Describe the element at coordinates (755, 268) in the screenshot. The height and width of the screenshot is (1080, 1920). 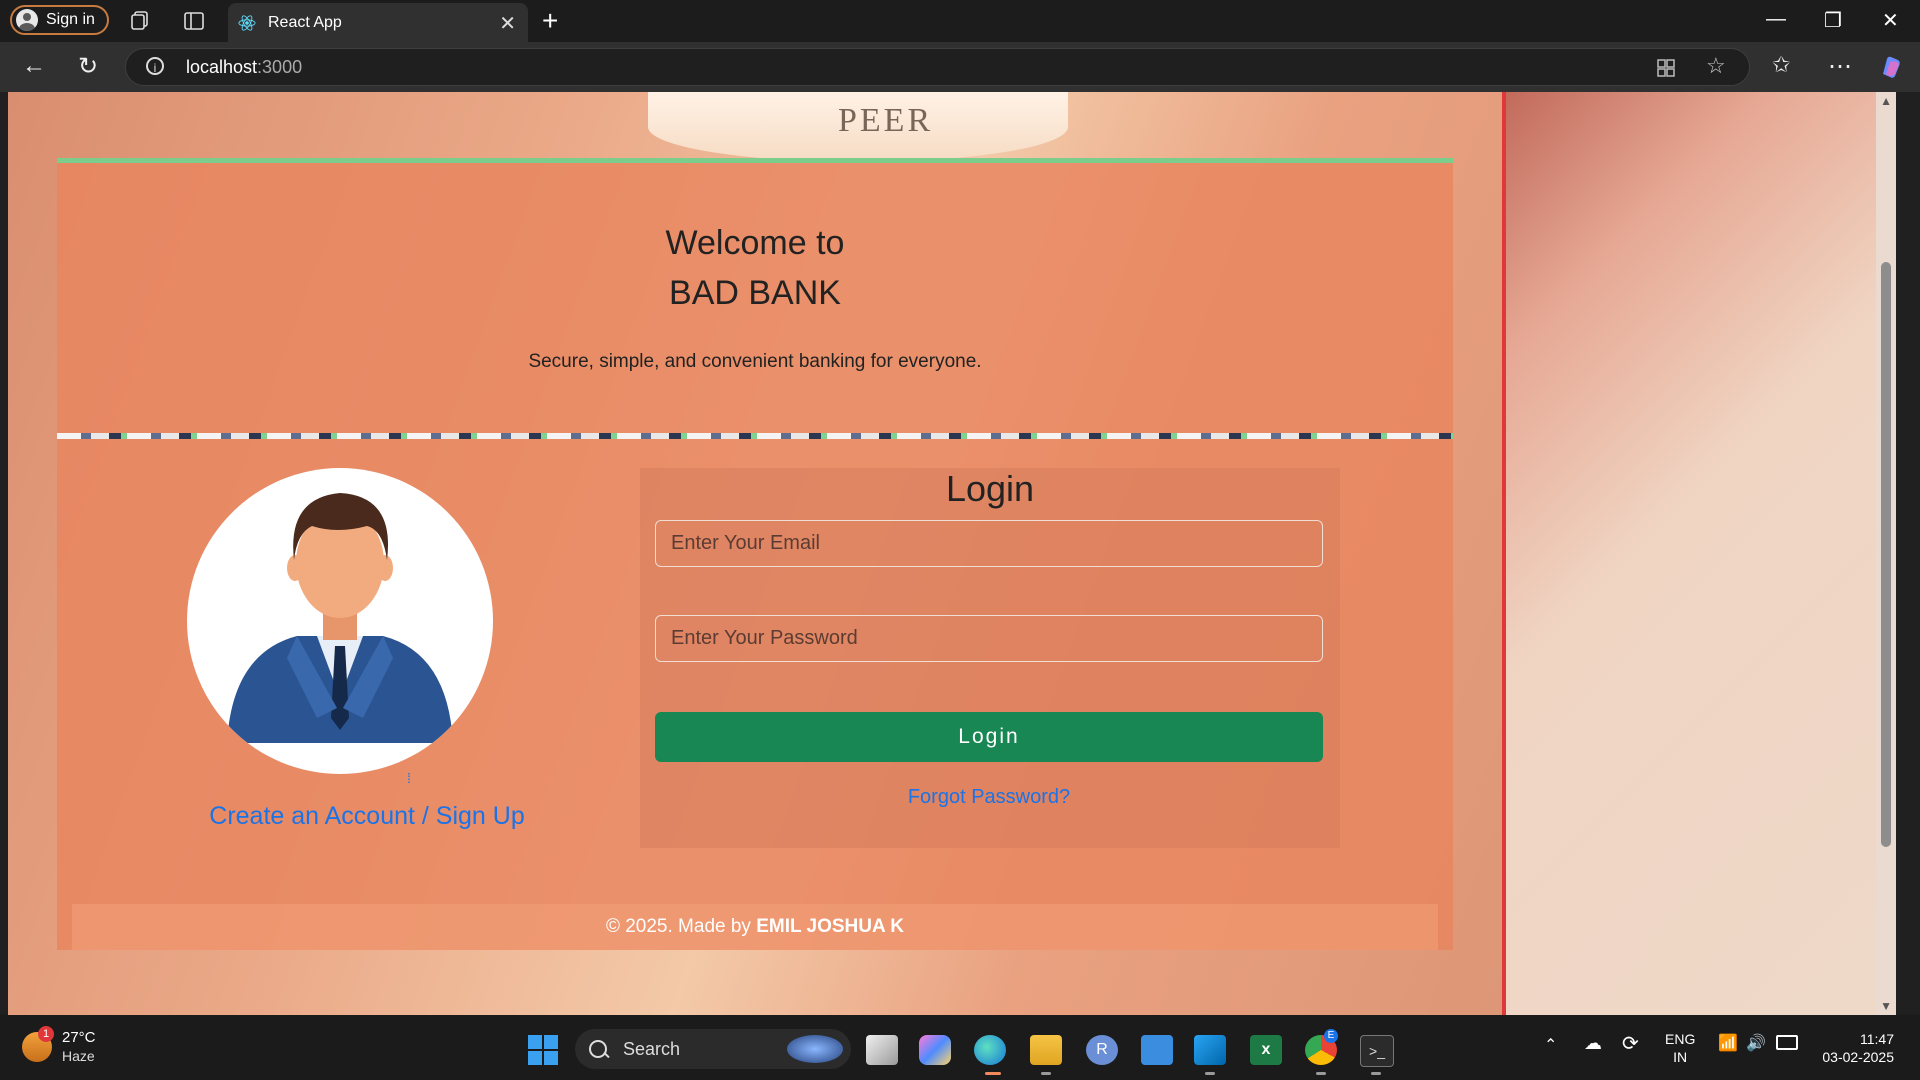
I see `hero-heading: Welcome to BAD BANK` at that location.